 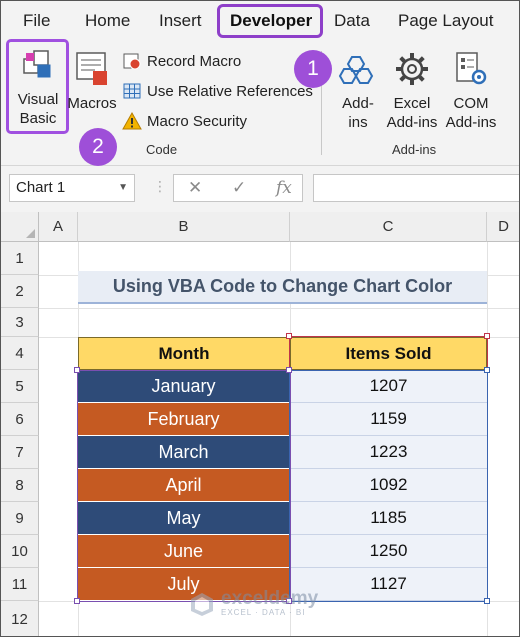 What do you see at coordinates (197, 121) in the screenshot?
I see `macro-security-label: Macro Security` at bounding box center [197, 121].